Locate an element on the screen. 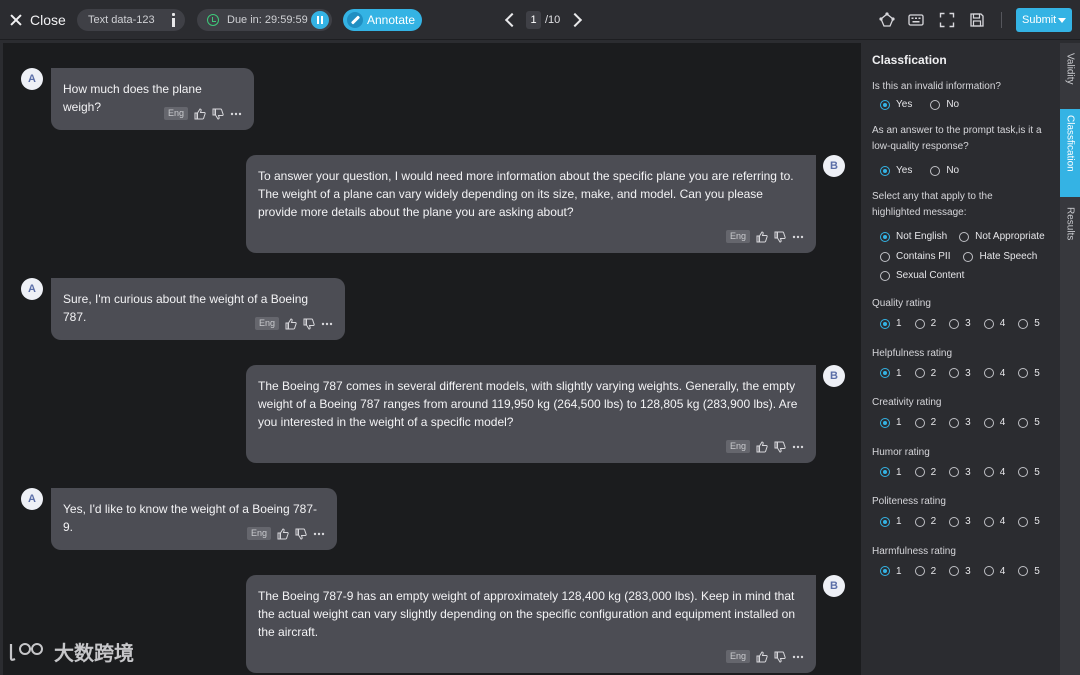  pause-button is located at coordinates (320, 20).